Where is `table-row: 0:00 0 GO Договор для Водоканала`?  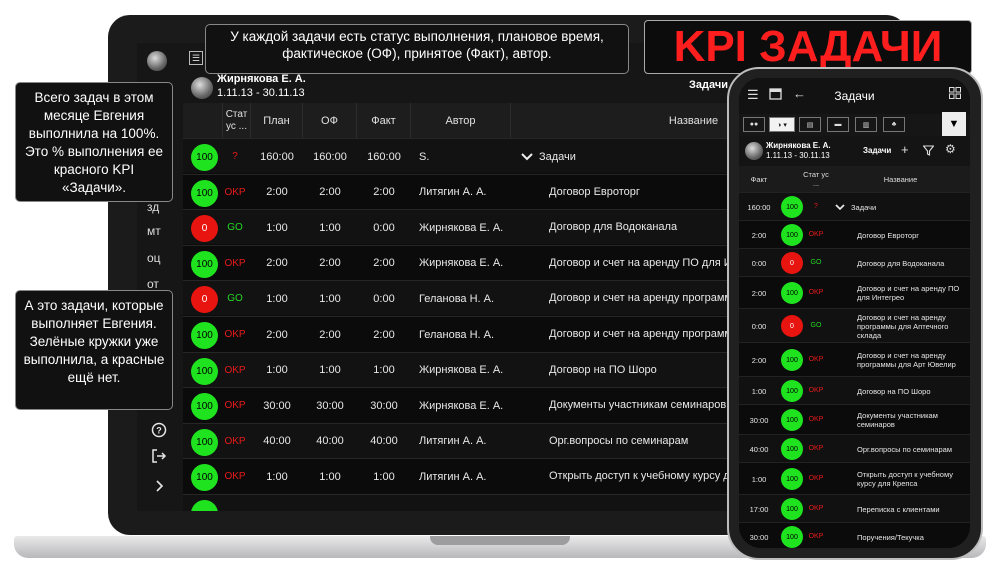
table-row: 0:00 0 GO Договор для Водоканала is located at coordinates (854, 262).